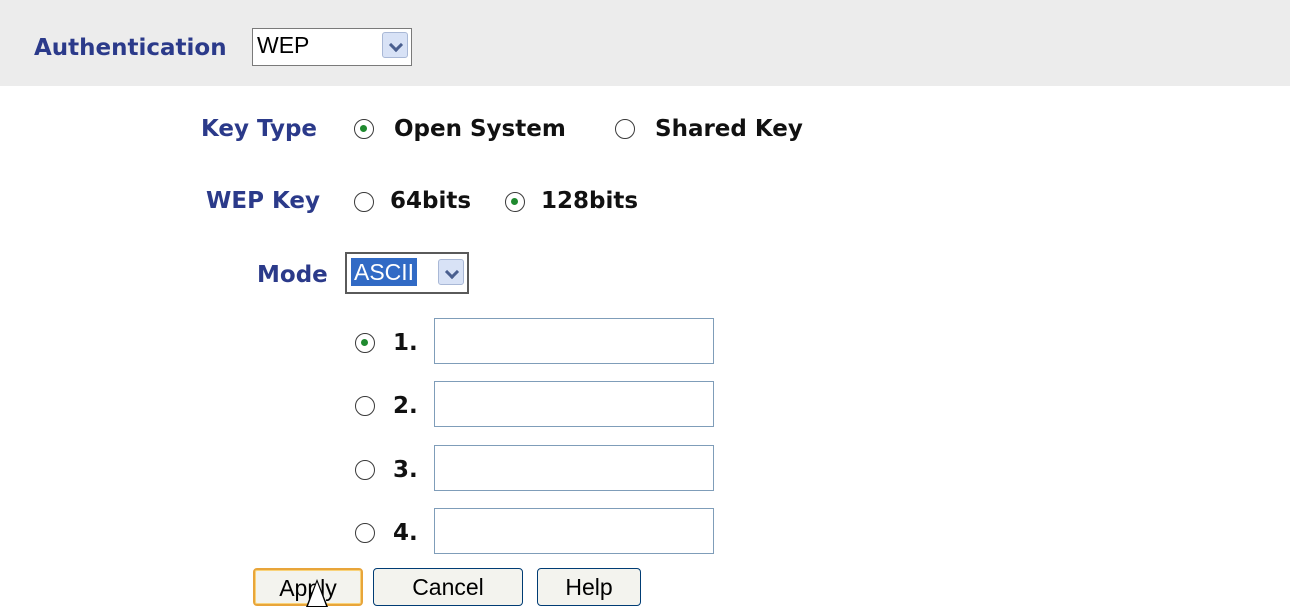 The image size is (1290, 613). I want to click on key-4-label: 4., so click(405, 533).